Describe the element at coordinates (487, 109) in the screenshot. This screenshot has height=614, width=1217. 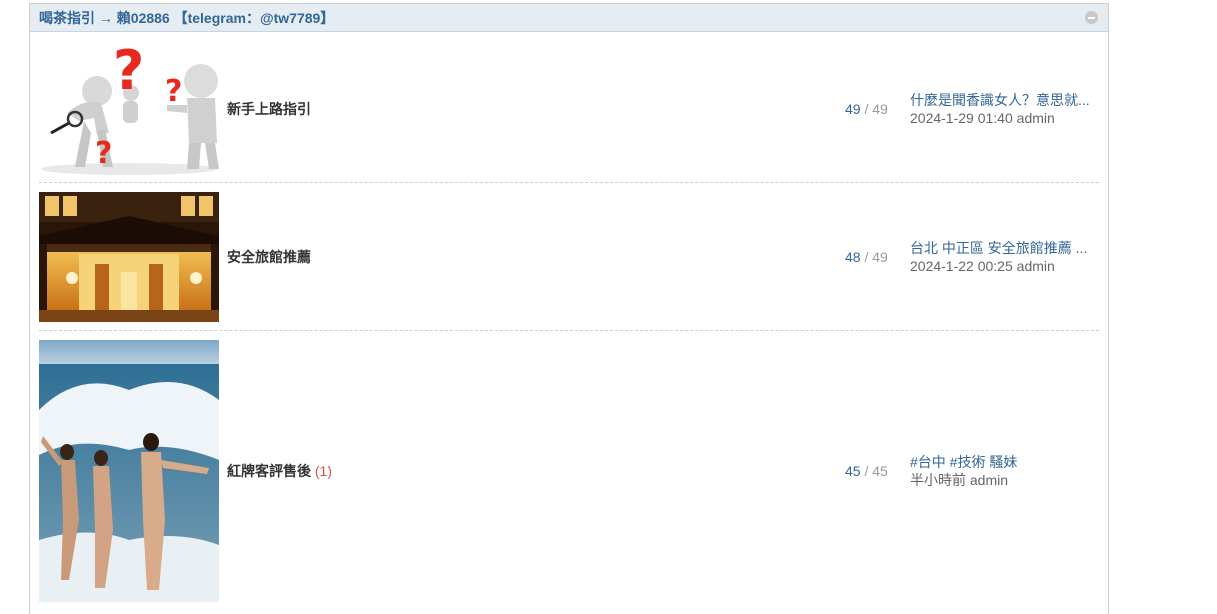
I see `forum-name-link: 新手上路指引` at that location.